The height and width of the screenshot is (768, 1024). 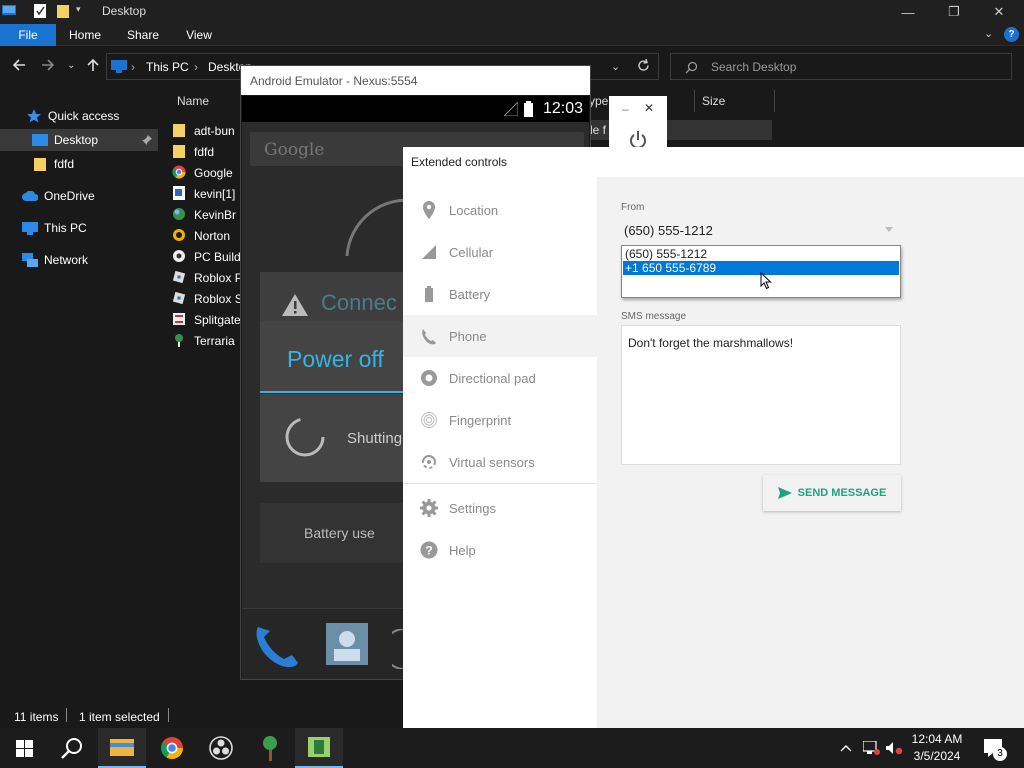 I want to click on computer-icon, so click(x=30, y=228).